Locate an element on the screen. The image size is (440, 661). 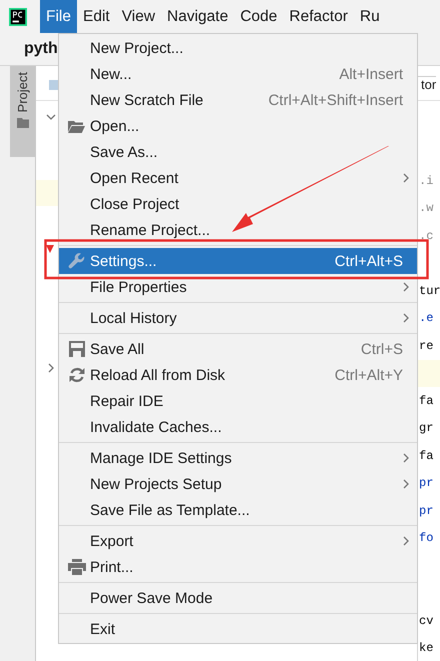
reload-icon is located at coordinates (76, 375).